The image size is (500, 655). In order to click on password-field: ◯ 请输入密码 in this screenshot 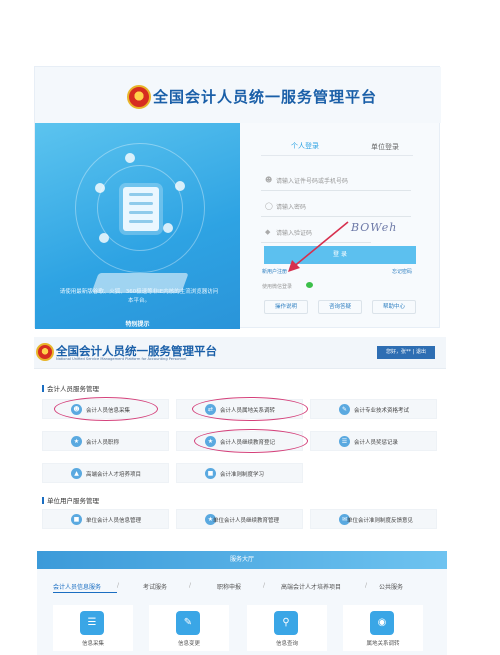, I will do `click(336, 207)`.